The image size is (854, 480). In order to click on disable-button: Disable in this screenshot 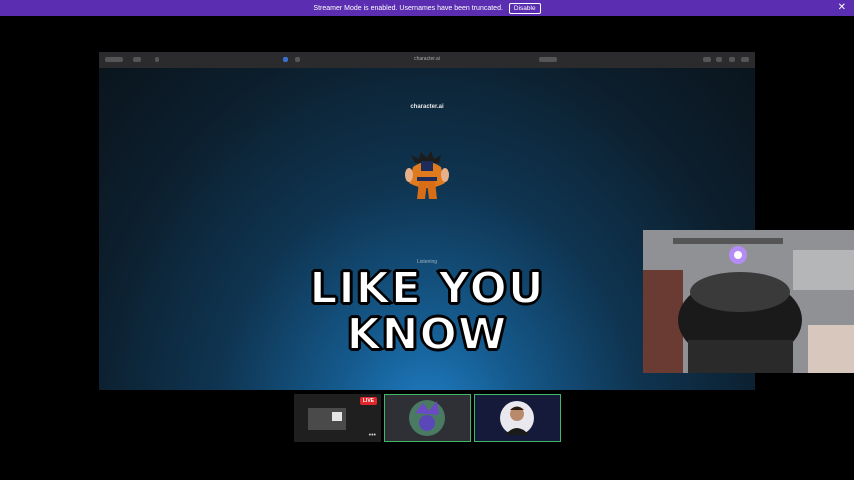, I will do `click(524, 8)`.